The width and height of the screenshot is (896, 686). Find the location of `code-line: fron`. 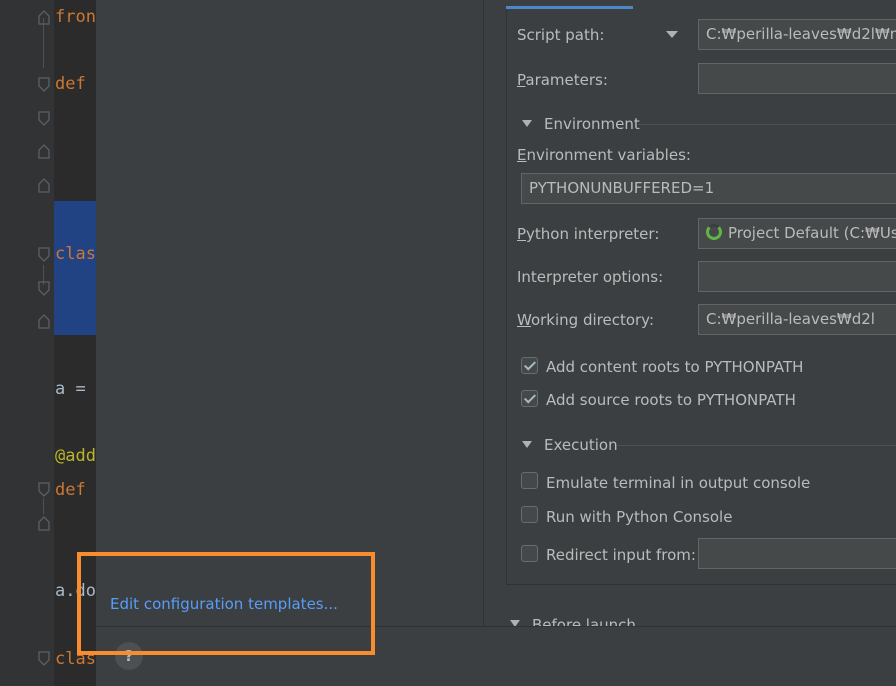

code-line: fron is located at coordinates (75, 17).